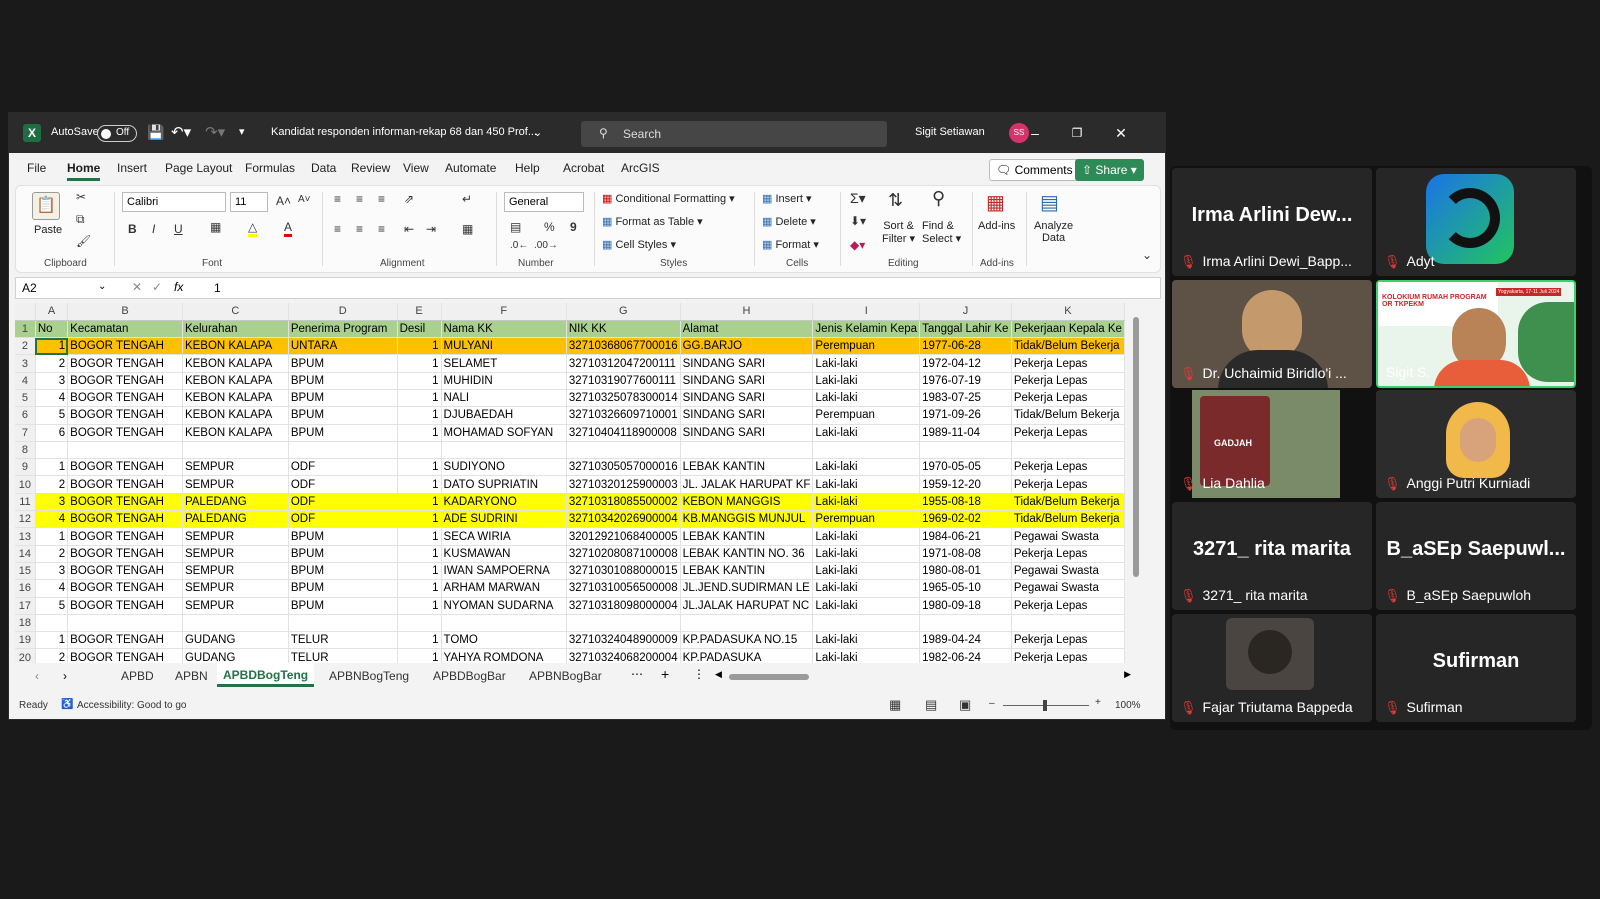 This screenshot has width=1600, height=899. Describe the element at coordinates (1128, 705) in the screenshot. I see `zoom-level: 100%` at that location.